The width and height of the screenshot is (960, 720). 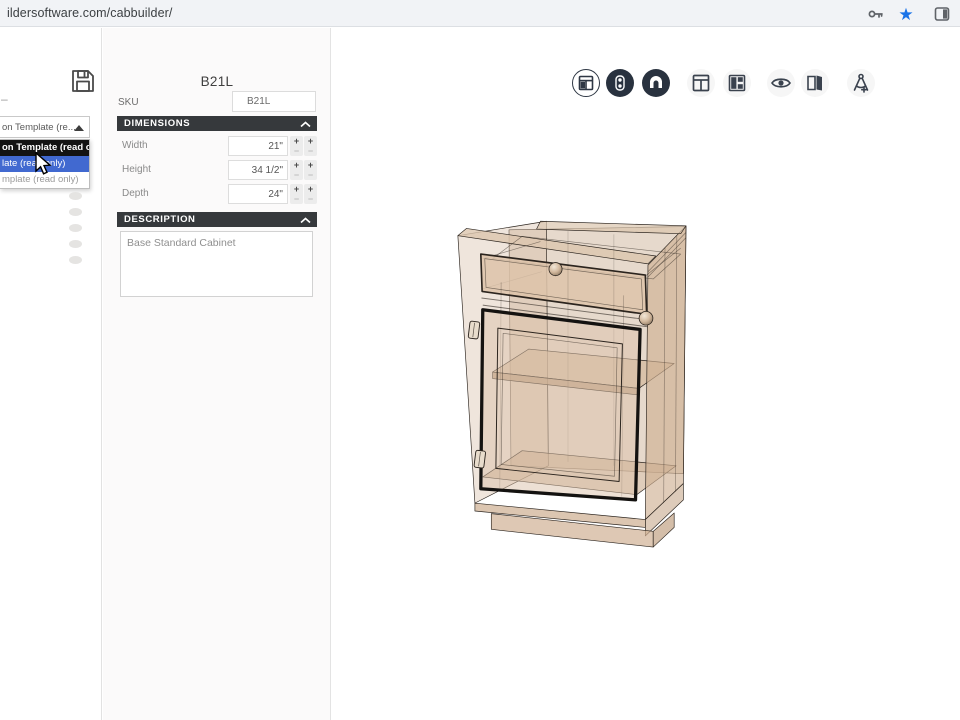 I want to click on dropdown-item-2: late (read only), so click(x=44, y=164).